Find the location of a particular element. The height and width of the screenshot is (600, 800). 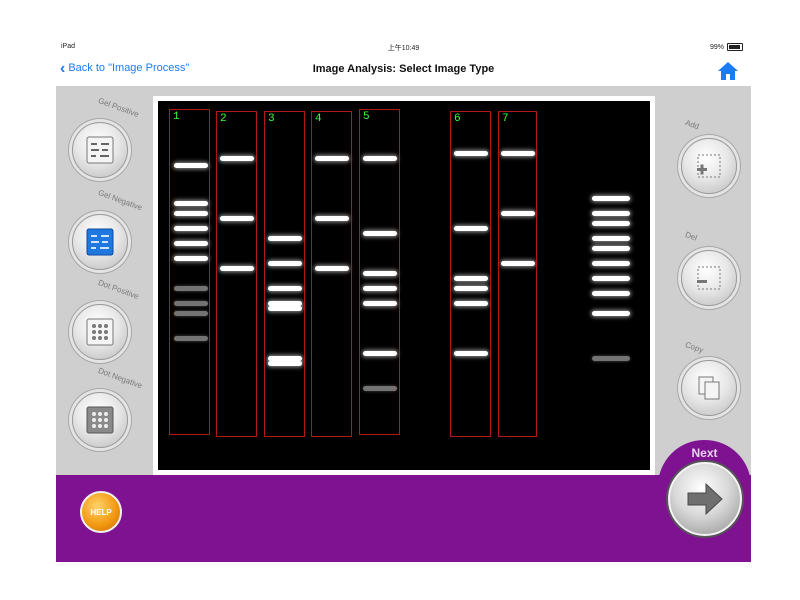

dot-positive-button is located at coordinates (100, 332).